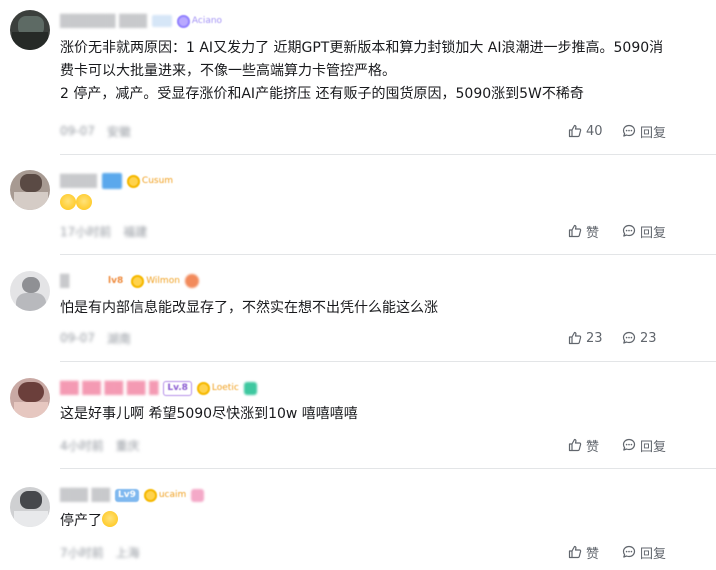 Image resolution: width=716 pixels, height=570 pixels. Describe the element at coordinates (103, 21) in the screenshot. I see `username: ██████ ███` at that location.